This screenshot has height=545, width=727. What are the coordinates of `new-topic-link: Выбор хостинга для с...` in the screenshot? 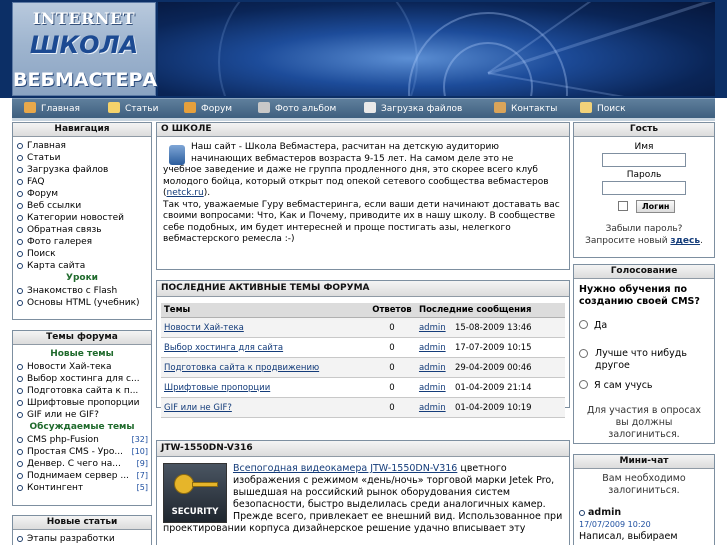 It's located at (82, 379).